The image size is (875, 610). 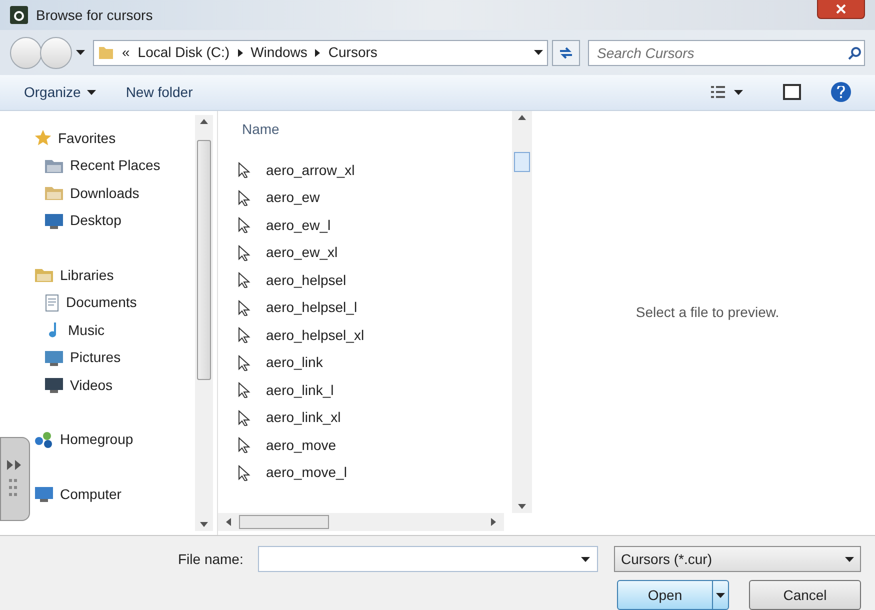 I want to click on navigation-item: Favorites, so click(x=75, y=138).